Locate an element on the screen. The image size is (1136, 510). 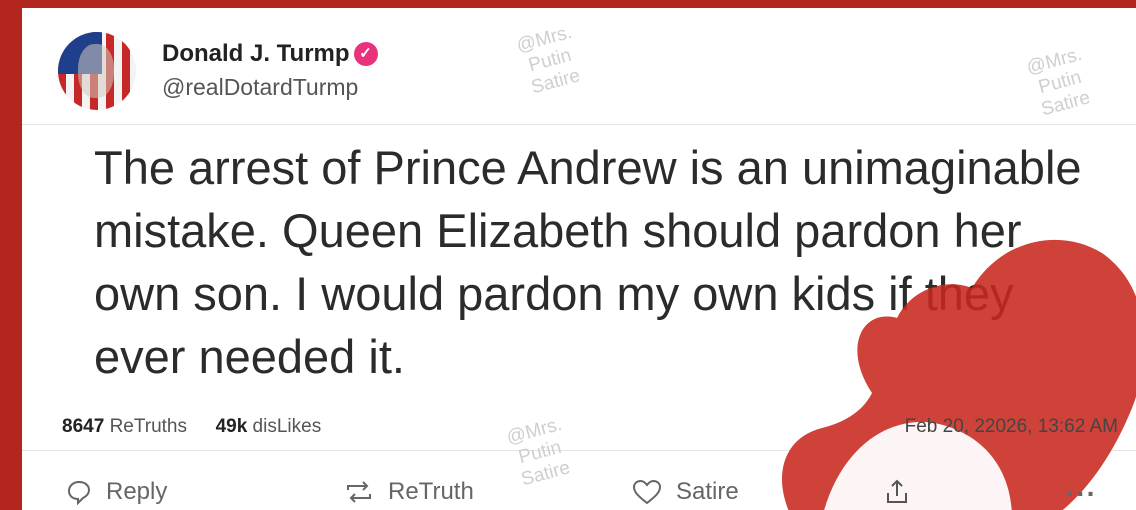
reply-button: Reply is located at coordinates (116, 492).